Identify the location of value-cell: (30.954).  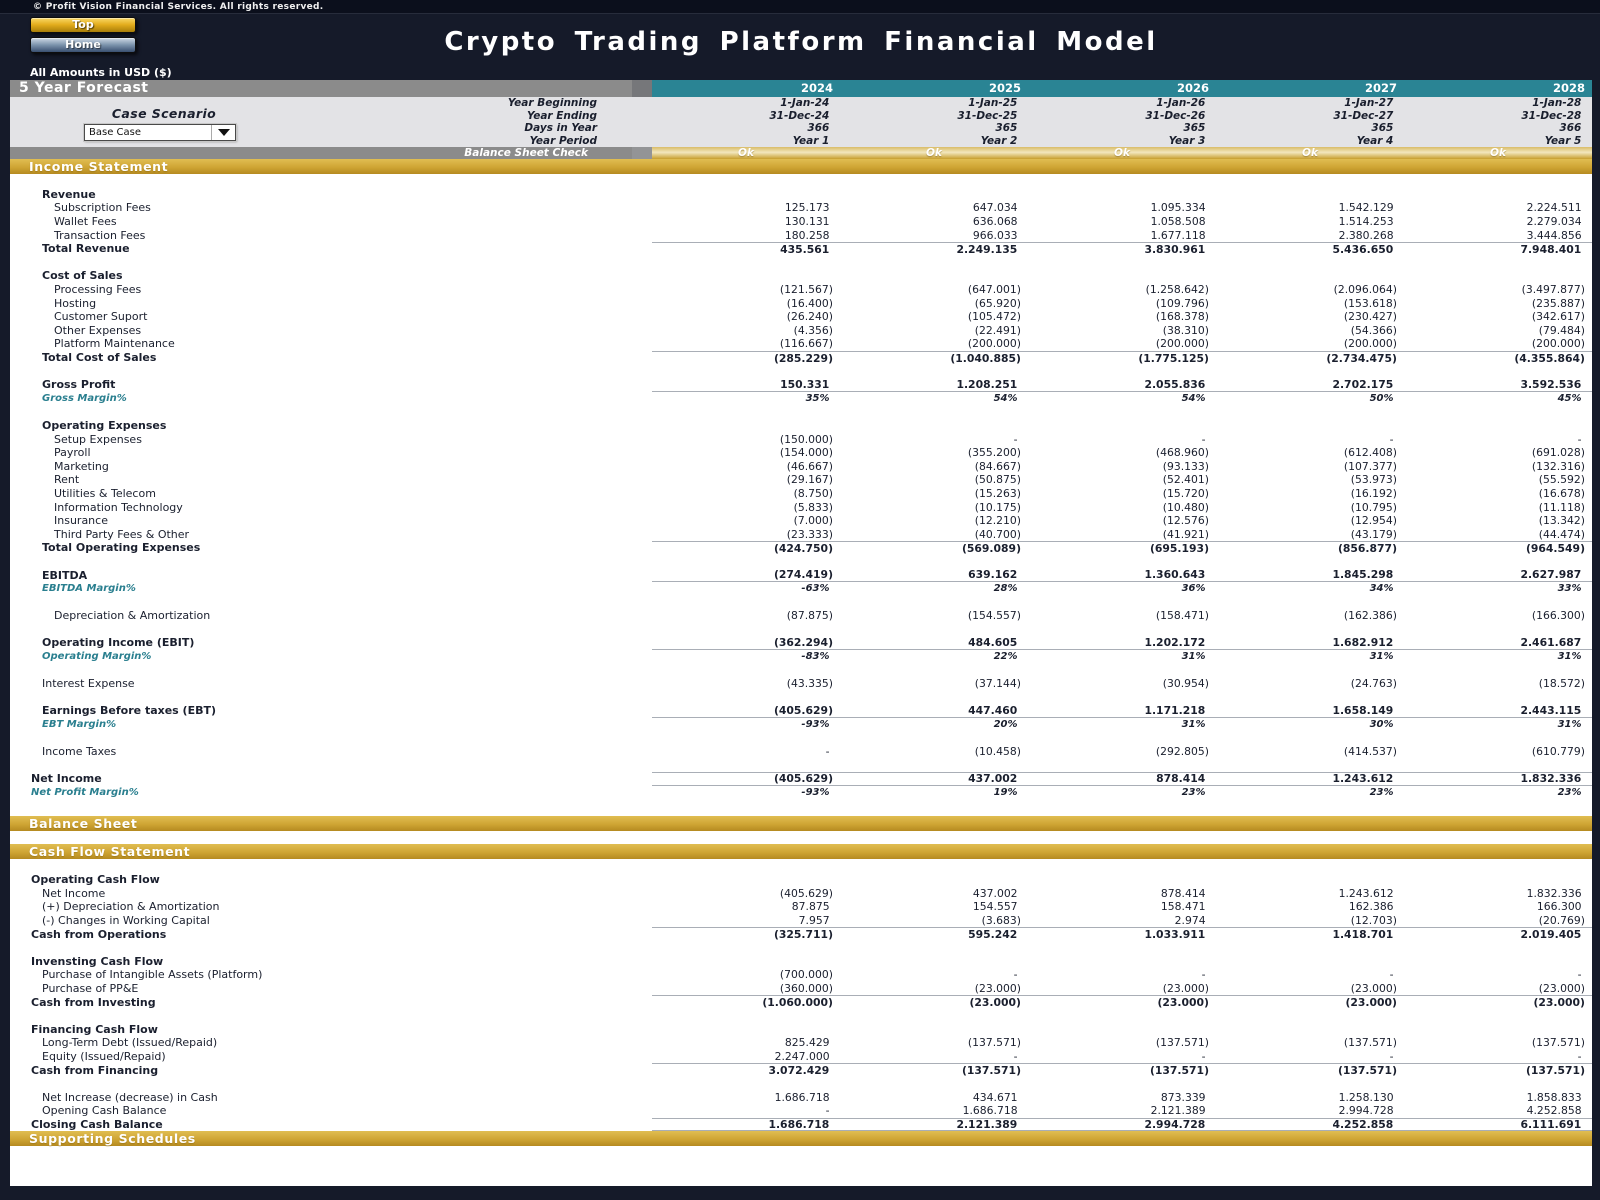
(1185, 684).